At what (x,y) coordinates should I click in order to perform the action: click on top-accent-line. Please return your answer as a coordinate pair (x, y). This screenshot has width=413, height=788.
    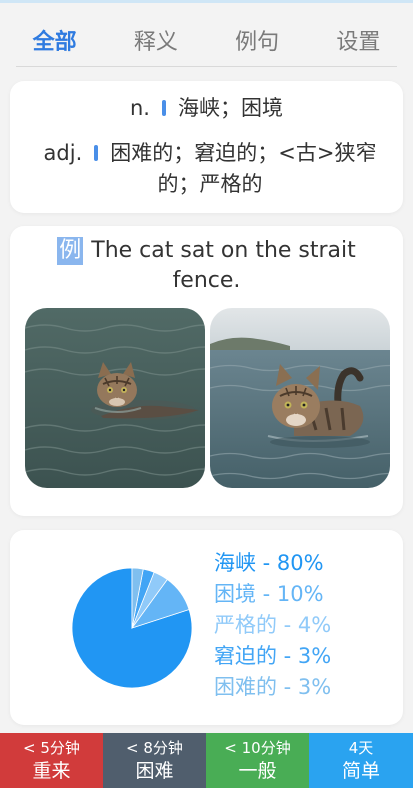
    Looking at the image, I should click on (206, 1).